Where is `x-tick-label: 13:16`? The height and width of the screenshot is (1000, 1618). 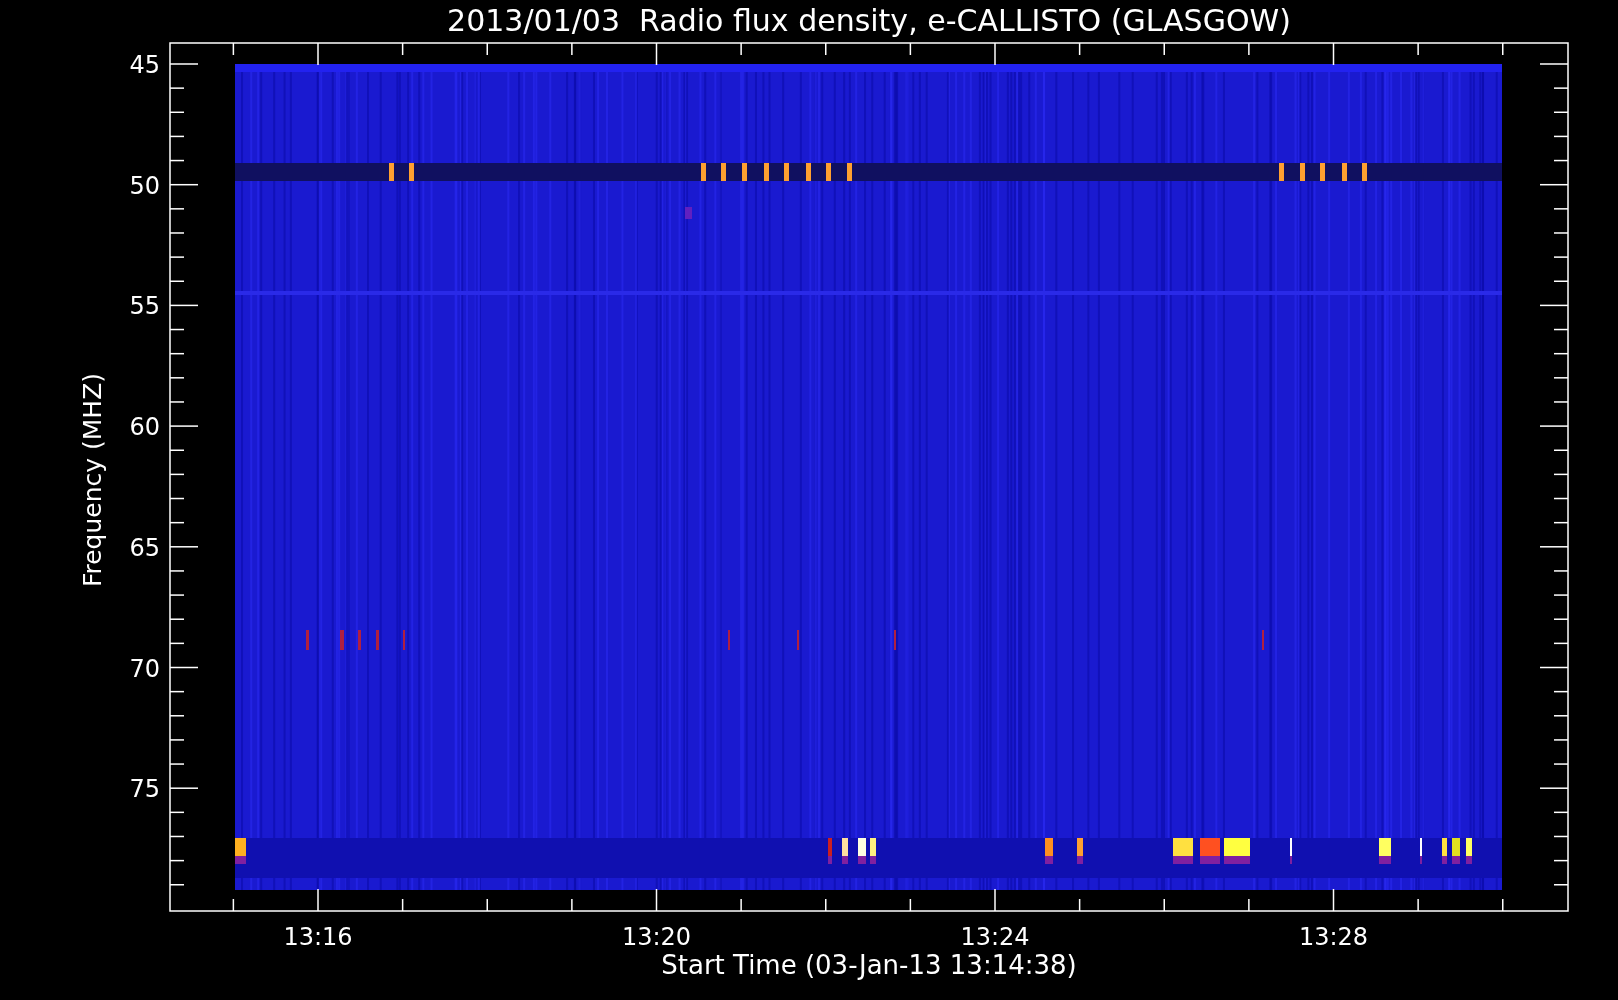
x-tick-label: 13:16 is located at coordinates (318, 937).